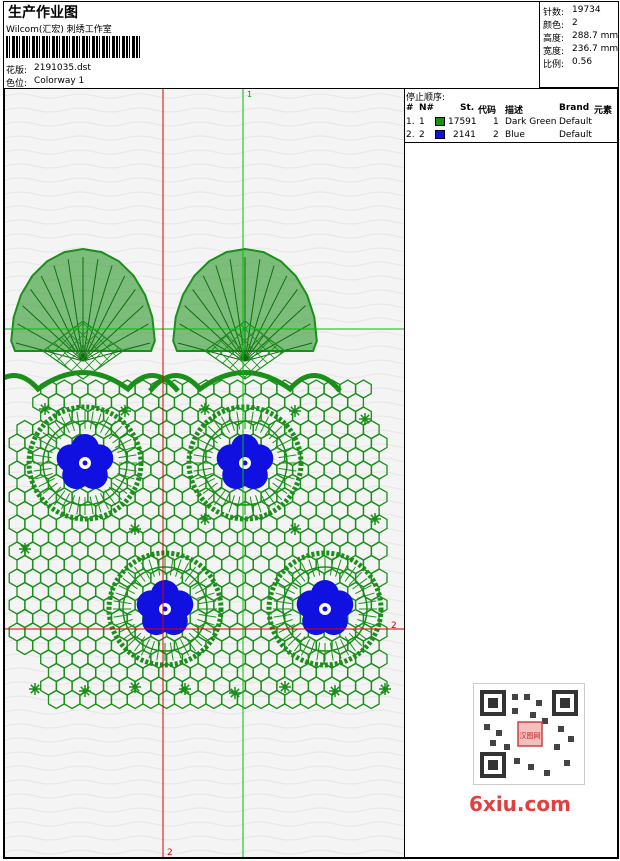  What do you see at coordinates (487, 111) in the screenshot?
I see `col-code: 代码` at bounding box center [487, 111].